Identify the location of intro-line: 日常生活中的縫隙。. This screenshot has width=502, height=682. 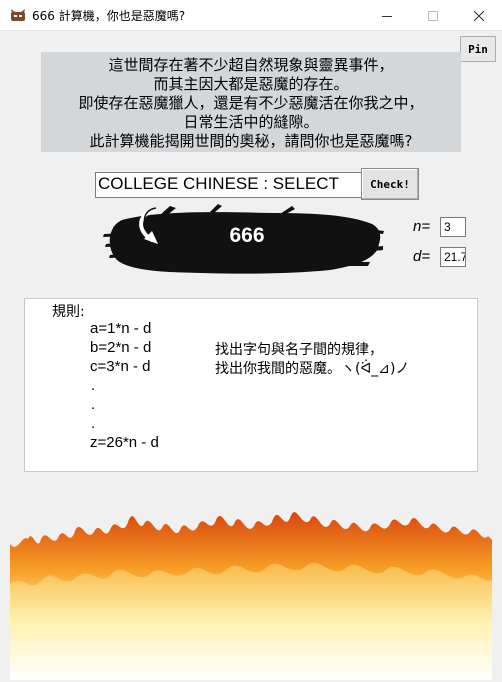
(251, 122).